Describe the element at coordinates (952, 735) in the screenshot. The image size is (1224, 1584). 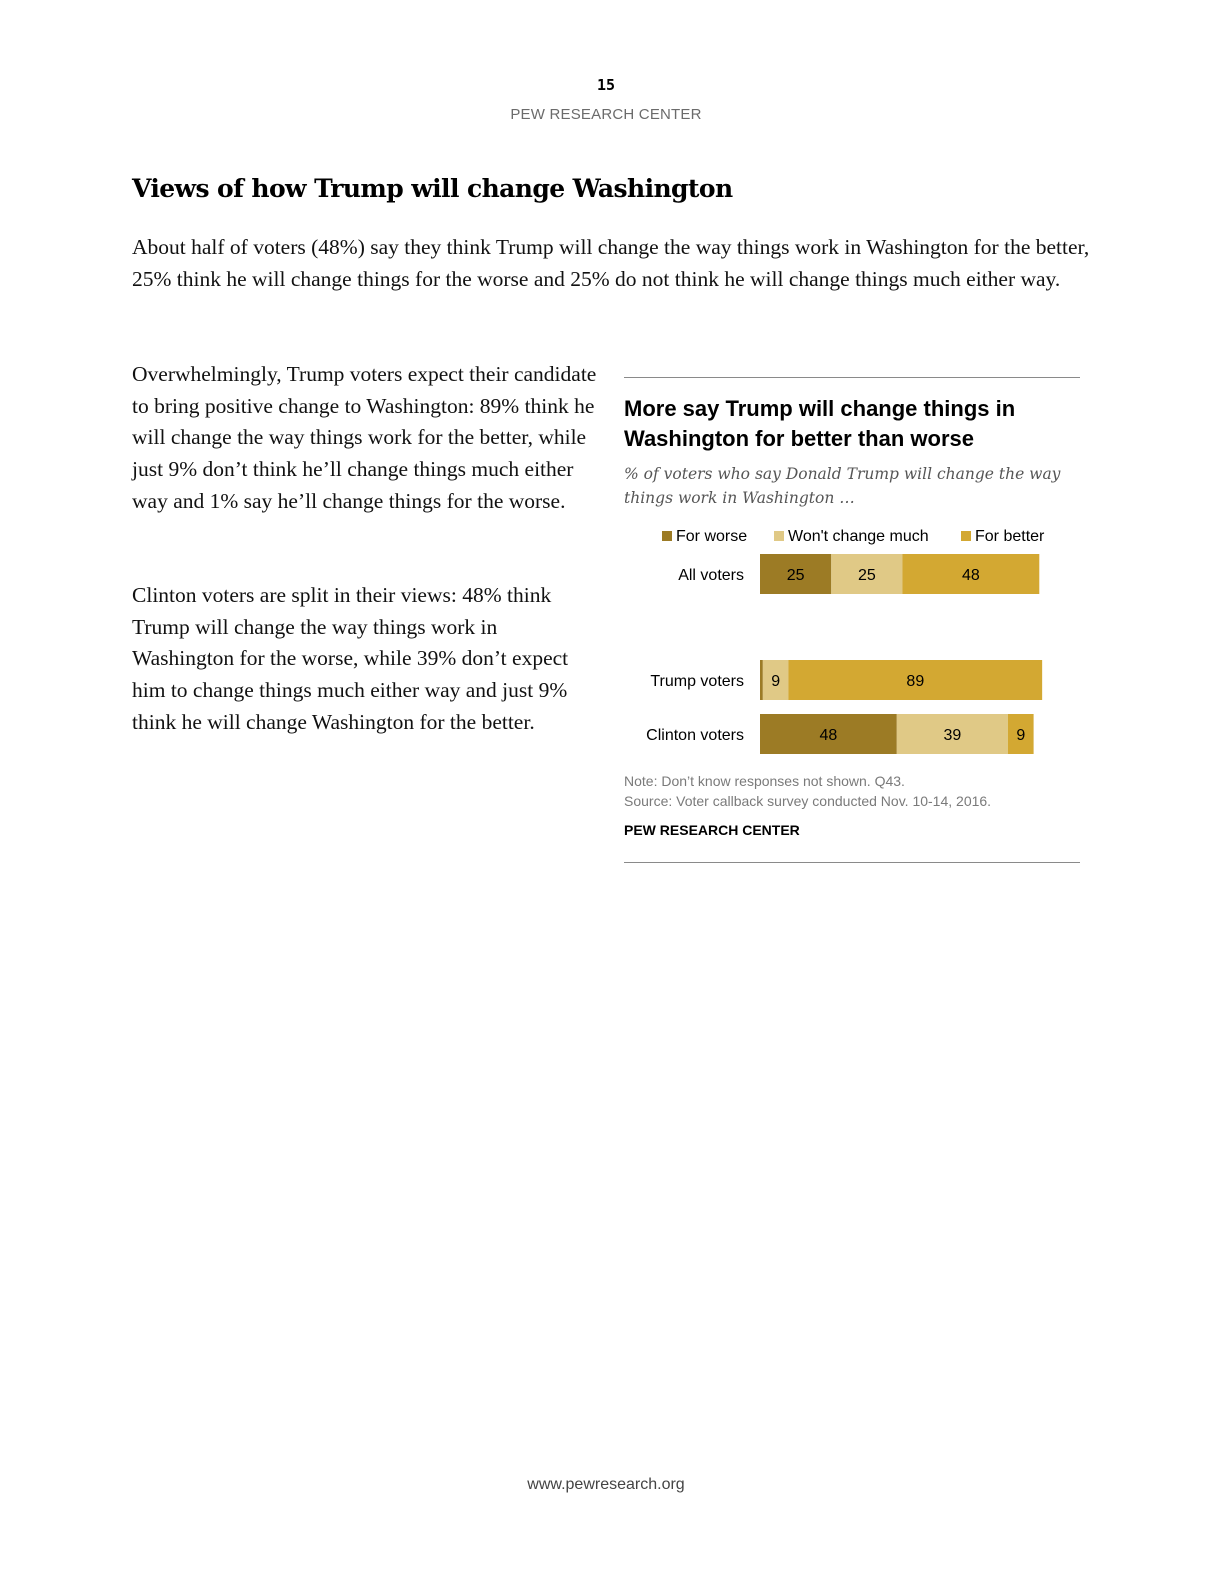
I see `bar-value-label: 39` at that location.